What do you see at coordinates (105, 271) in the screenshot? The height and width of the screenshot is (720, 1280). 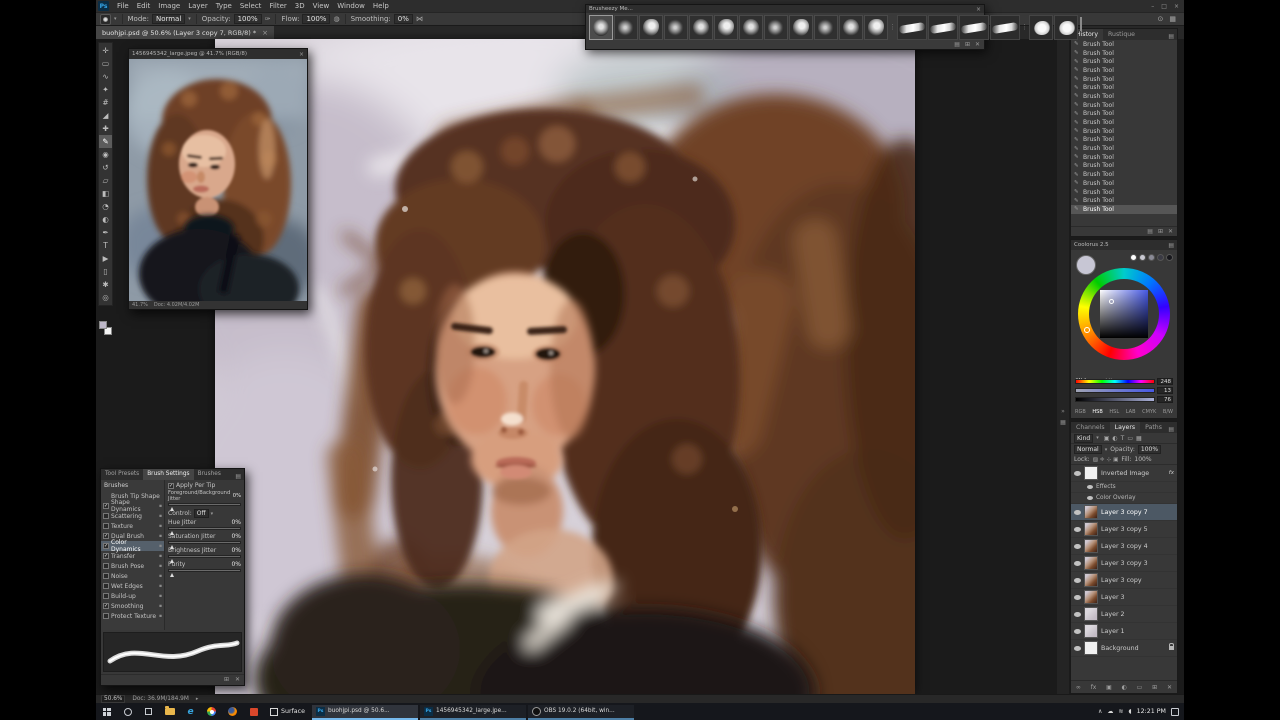 I see `shape-tool: ▯` at bounding box center [105, 271].